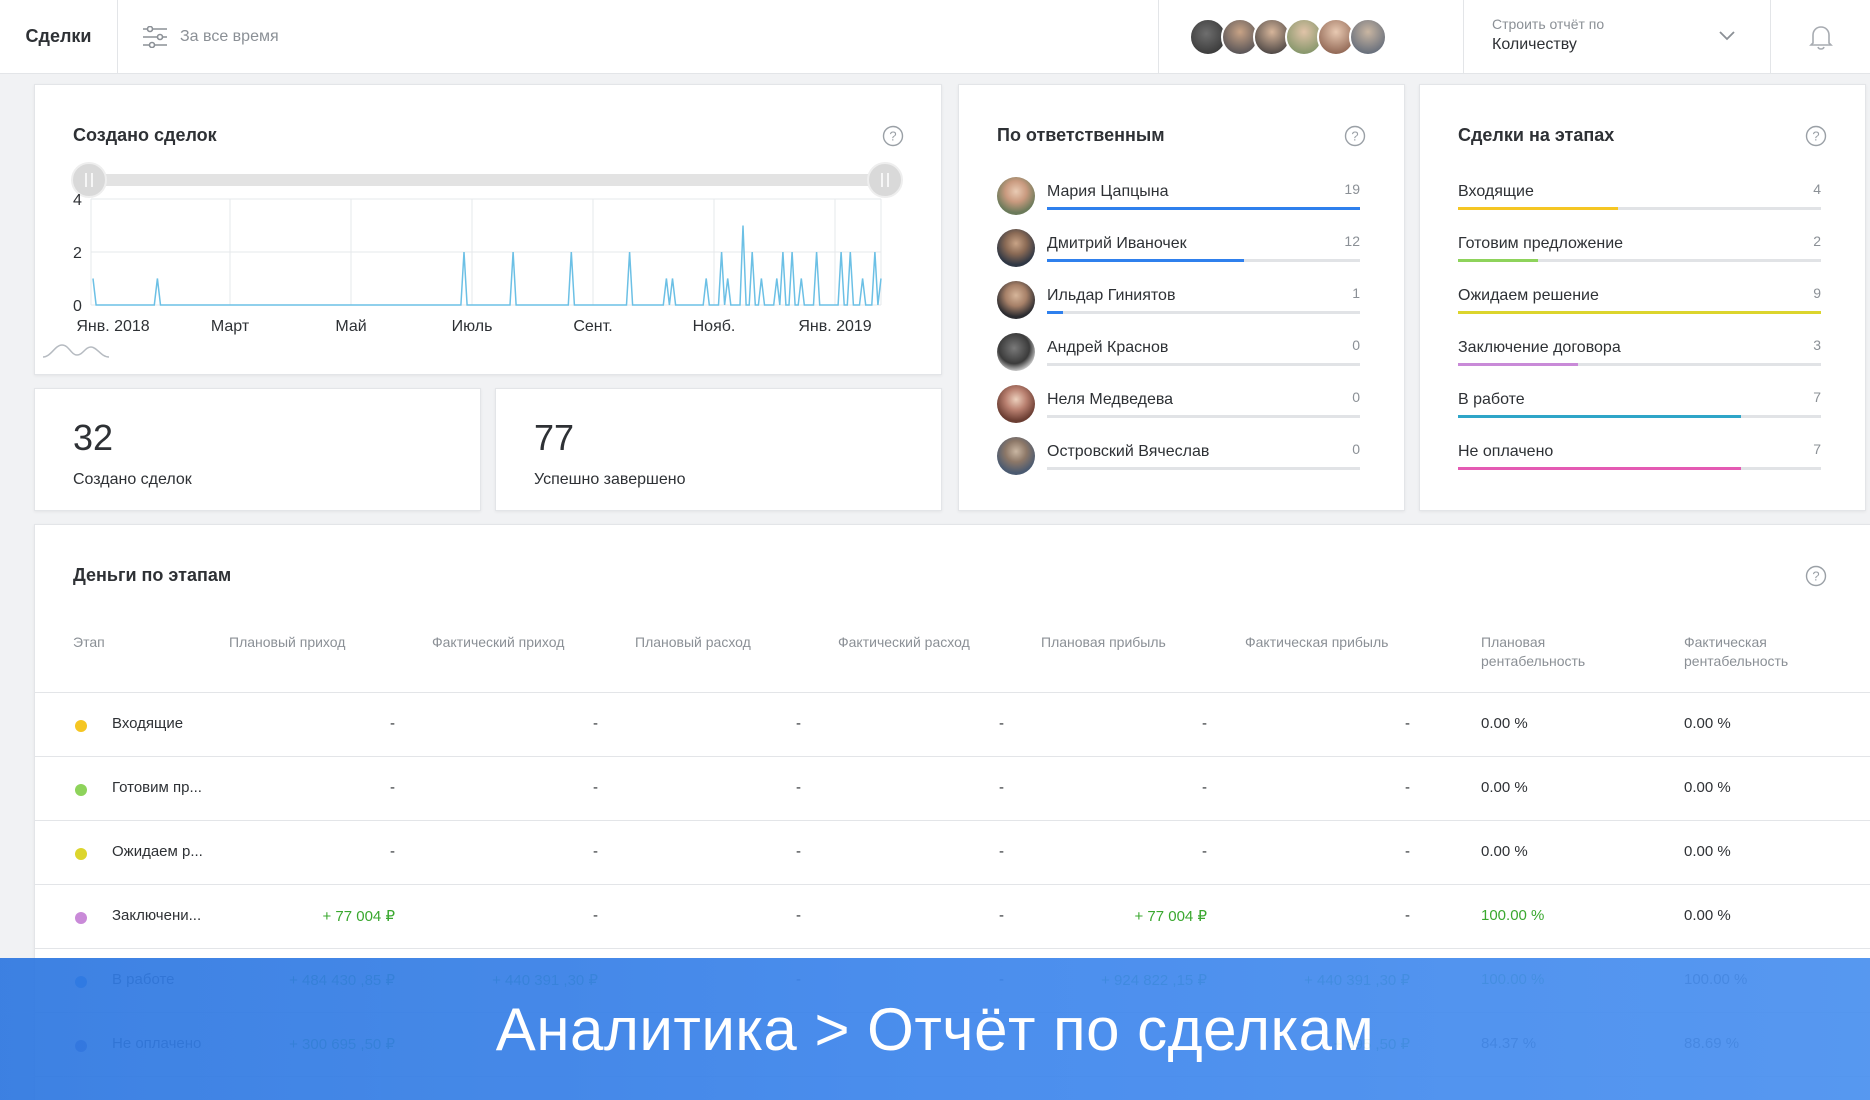 The image size is (1870, 1100). Describe the element at coordinates (1356, 293) in the screenshot. I see `owner-count: 1` at that location.